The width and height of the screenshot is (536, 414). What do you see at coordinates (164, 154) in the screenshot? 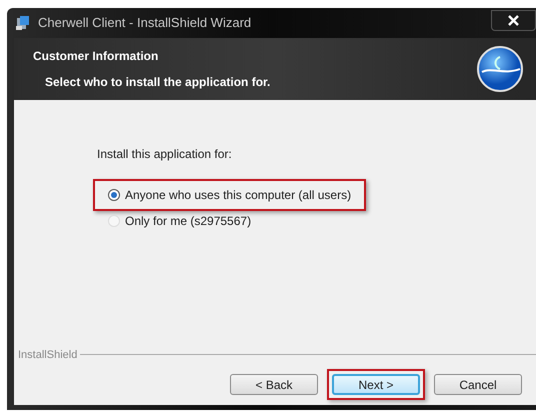
I see `prompt-text: Install this application for:` at bounding box center [164, 154].